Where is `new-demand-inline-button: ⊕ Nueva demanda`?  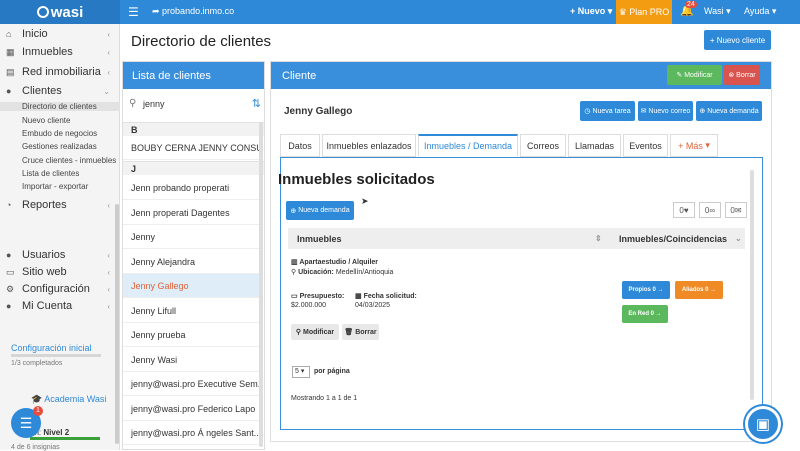 new-demand-inline-button: ⊕ Nueva demanda is located at coordinates (320, 210).